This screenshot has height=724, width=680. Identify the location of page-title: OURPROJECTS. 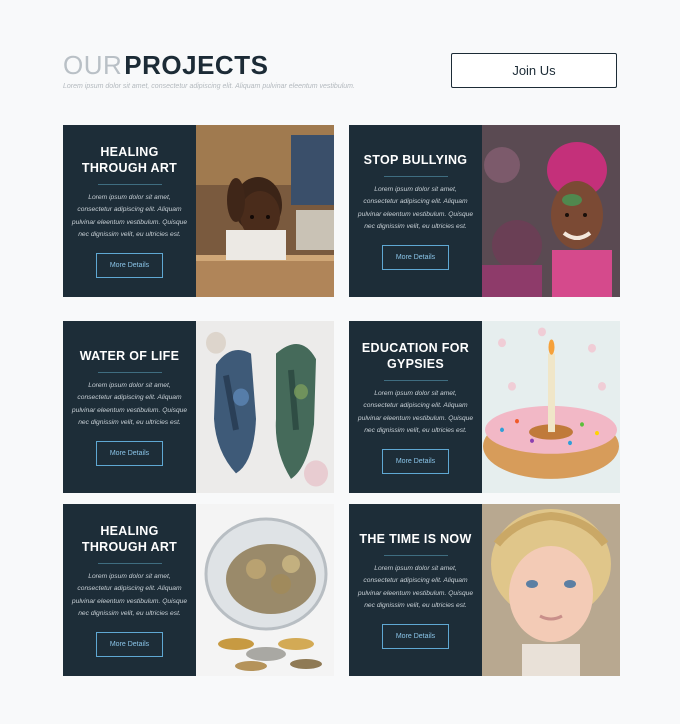
(209, 65).